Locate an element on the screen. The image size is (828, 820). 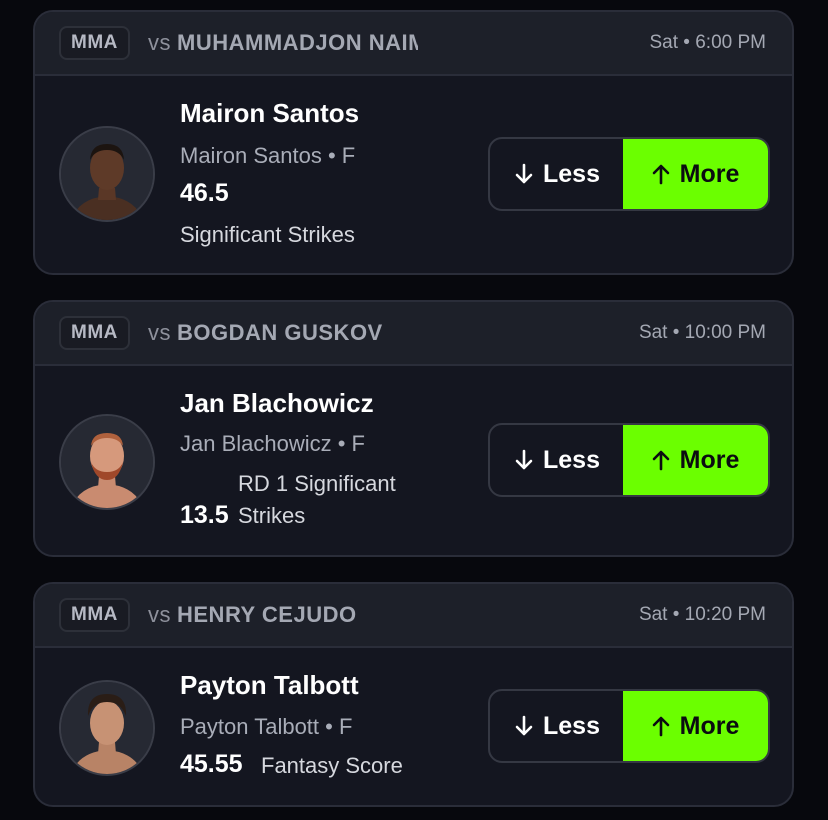
card-header: MMA vsMUHAMMADJON NAIMOV Sat • 6:00 PM is located at coordinates (413, 44).